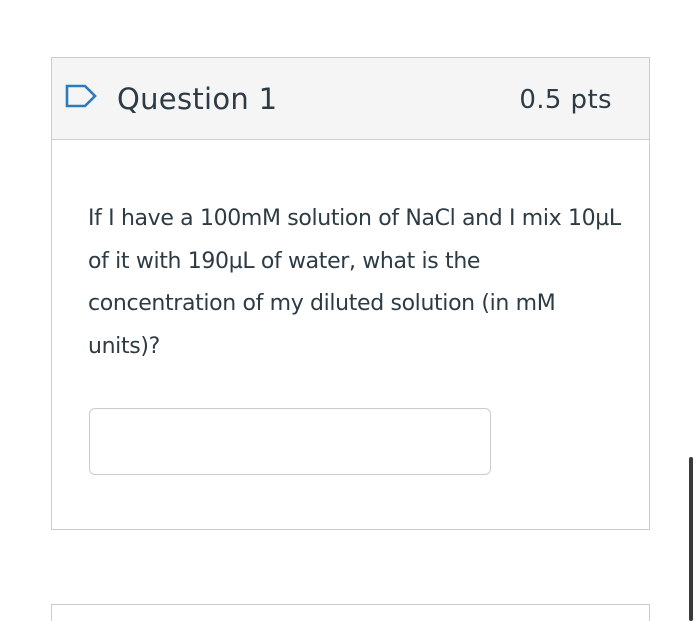 This screenshot has height=621, width=700. Describe the element at coordinates (197, 99) in the screenshot. I see `question-title: Question 1` at that location.